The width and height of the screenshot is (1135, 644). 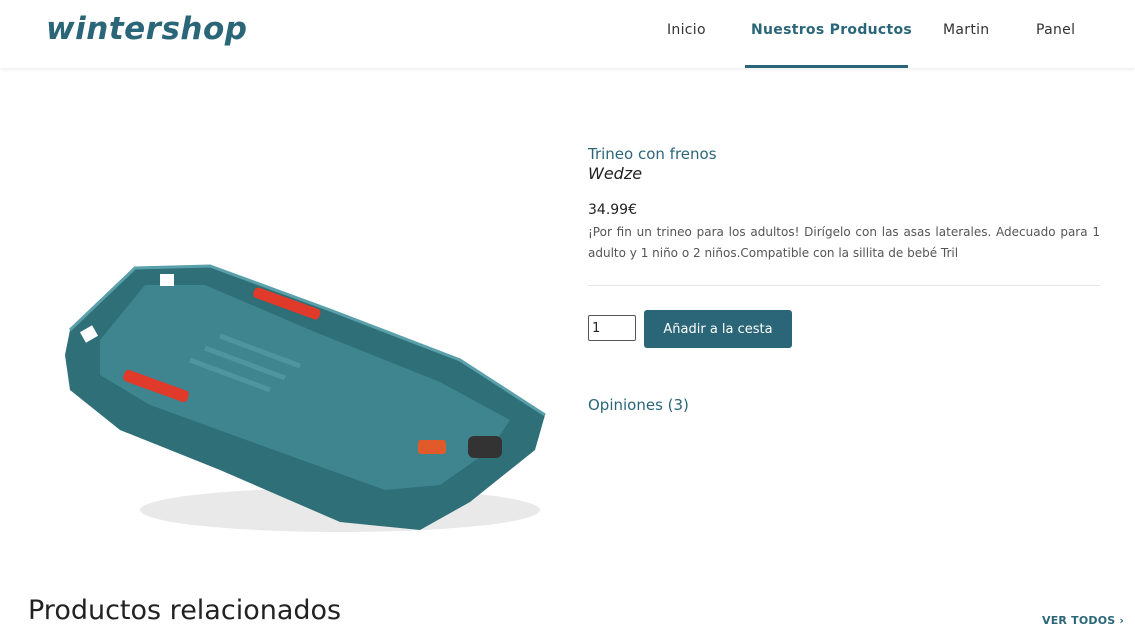 What do you see at coordinates (612, 210) in the screenshot?
I see `product-price: 34.99€` at bounding box center [612, 210].